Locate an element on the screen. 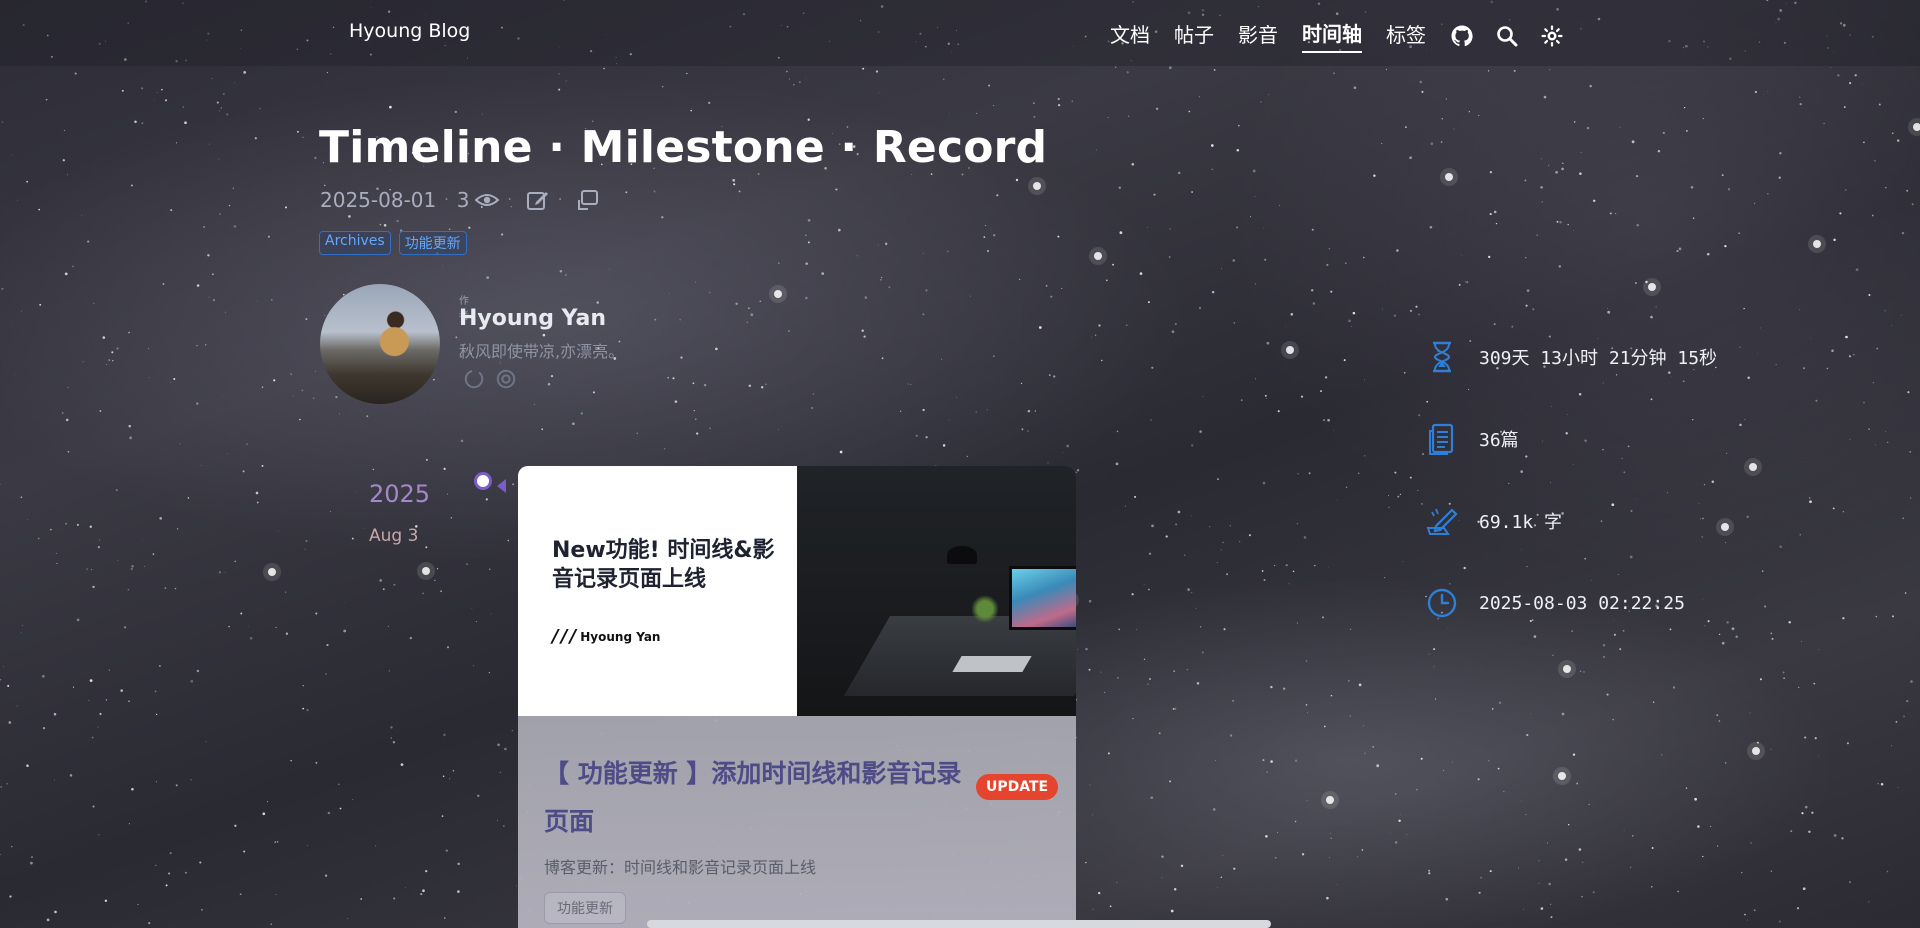 This screenshot has height=928, width=1920. post-meta: 2025-08-01 · 3 · · is located at coordinates (460, 200).